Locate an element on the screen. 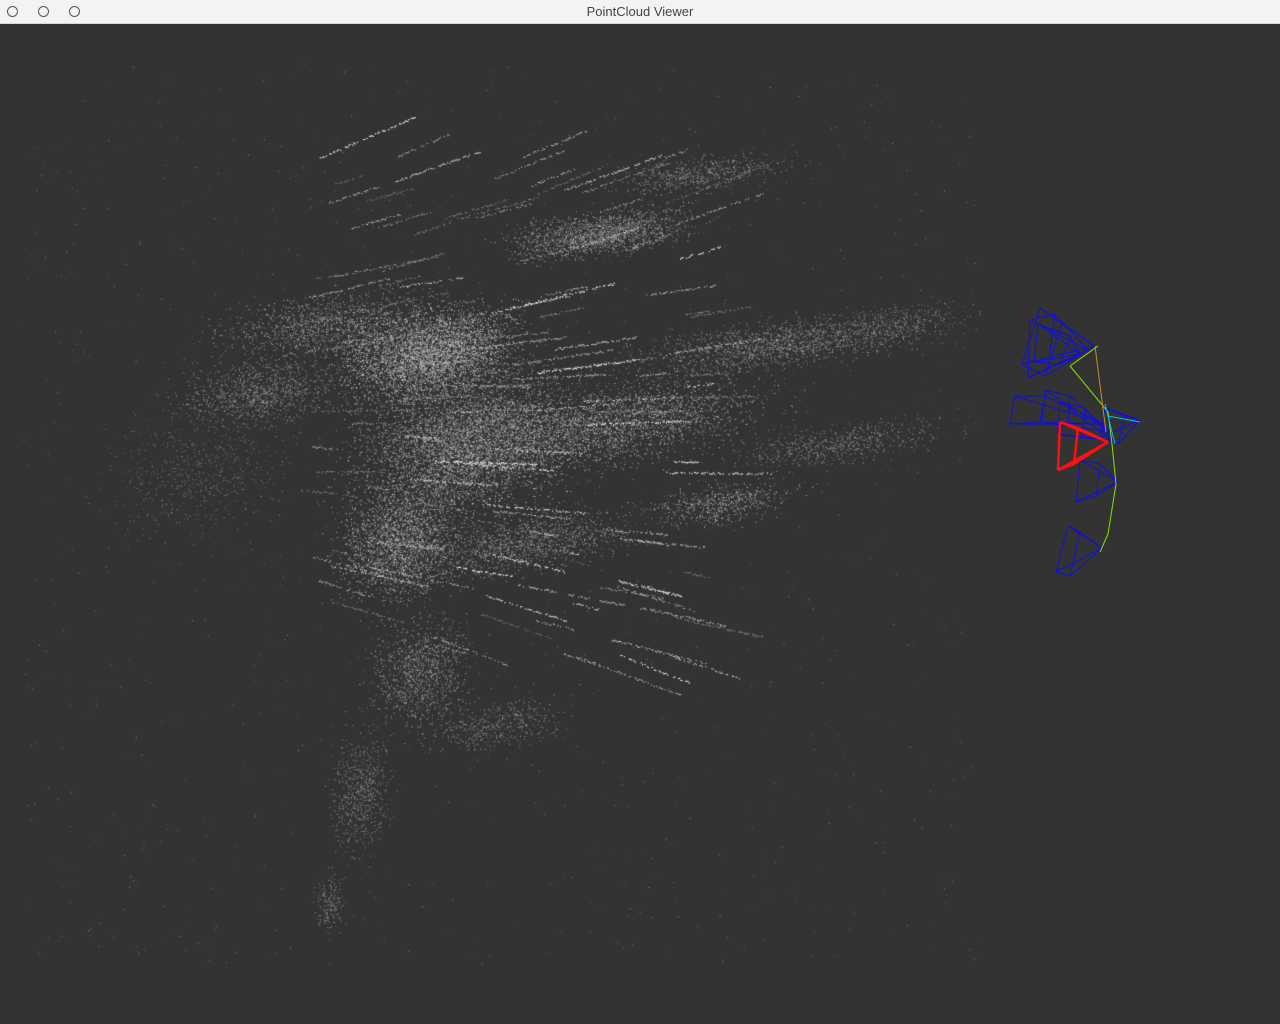  title-bar: PointCloud Viewer is located at coordinates (640, 12).